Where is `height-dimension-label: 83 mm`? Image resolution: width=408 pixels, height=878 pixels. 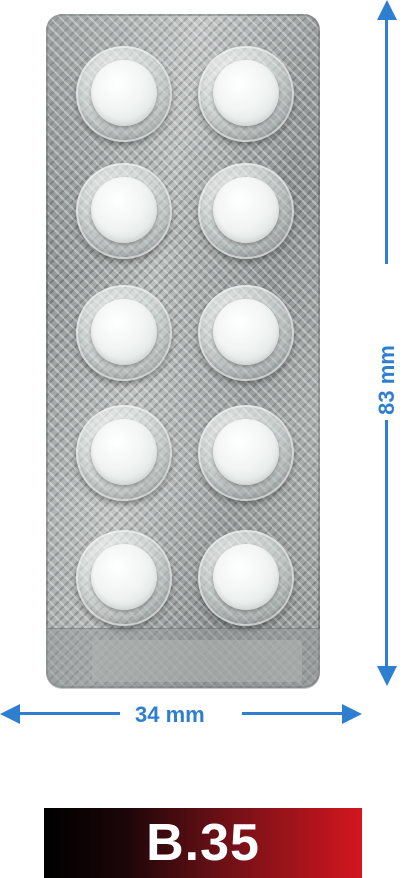
height-dimension-label: 83 mm is located at coordinates (387, 380).